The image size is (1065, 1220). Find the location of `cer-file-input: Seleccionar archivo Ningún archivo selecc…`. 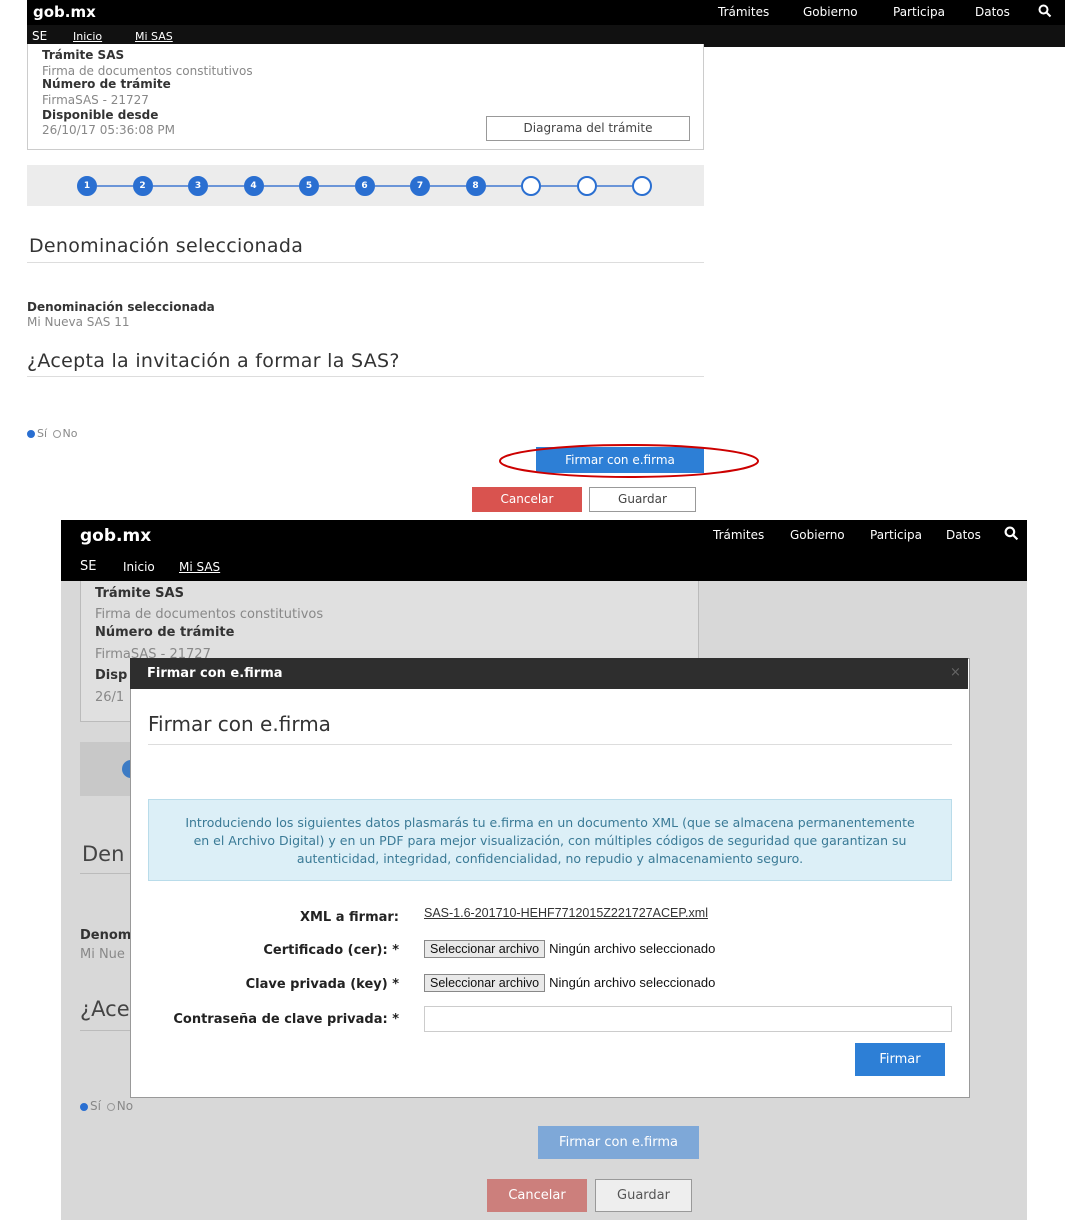

cer-file-input: Seleccionar archivo Ningún archivo selecc… is located at coordinates (569, 948).